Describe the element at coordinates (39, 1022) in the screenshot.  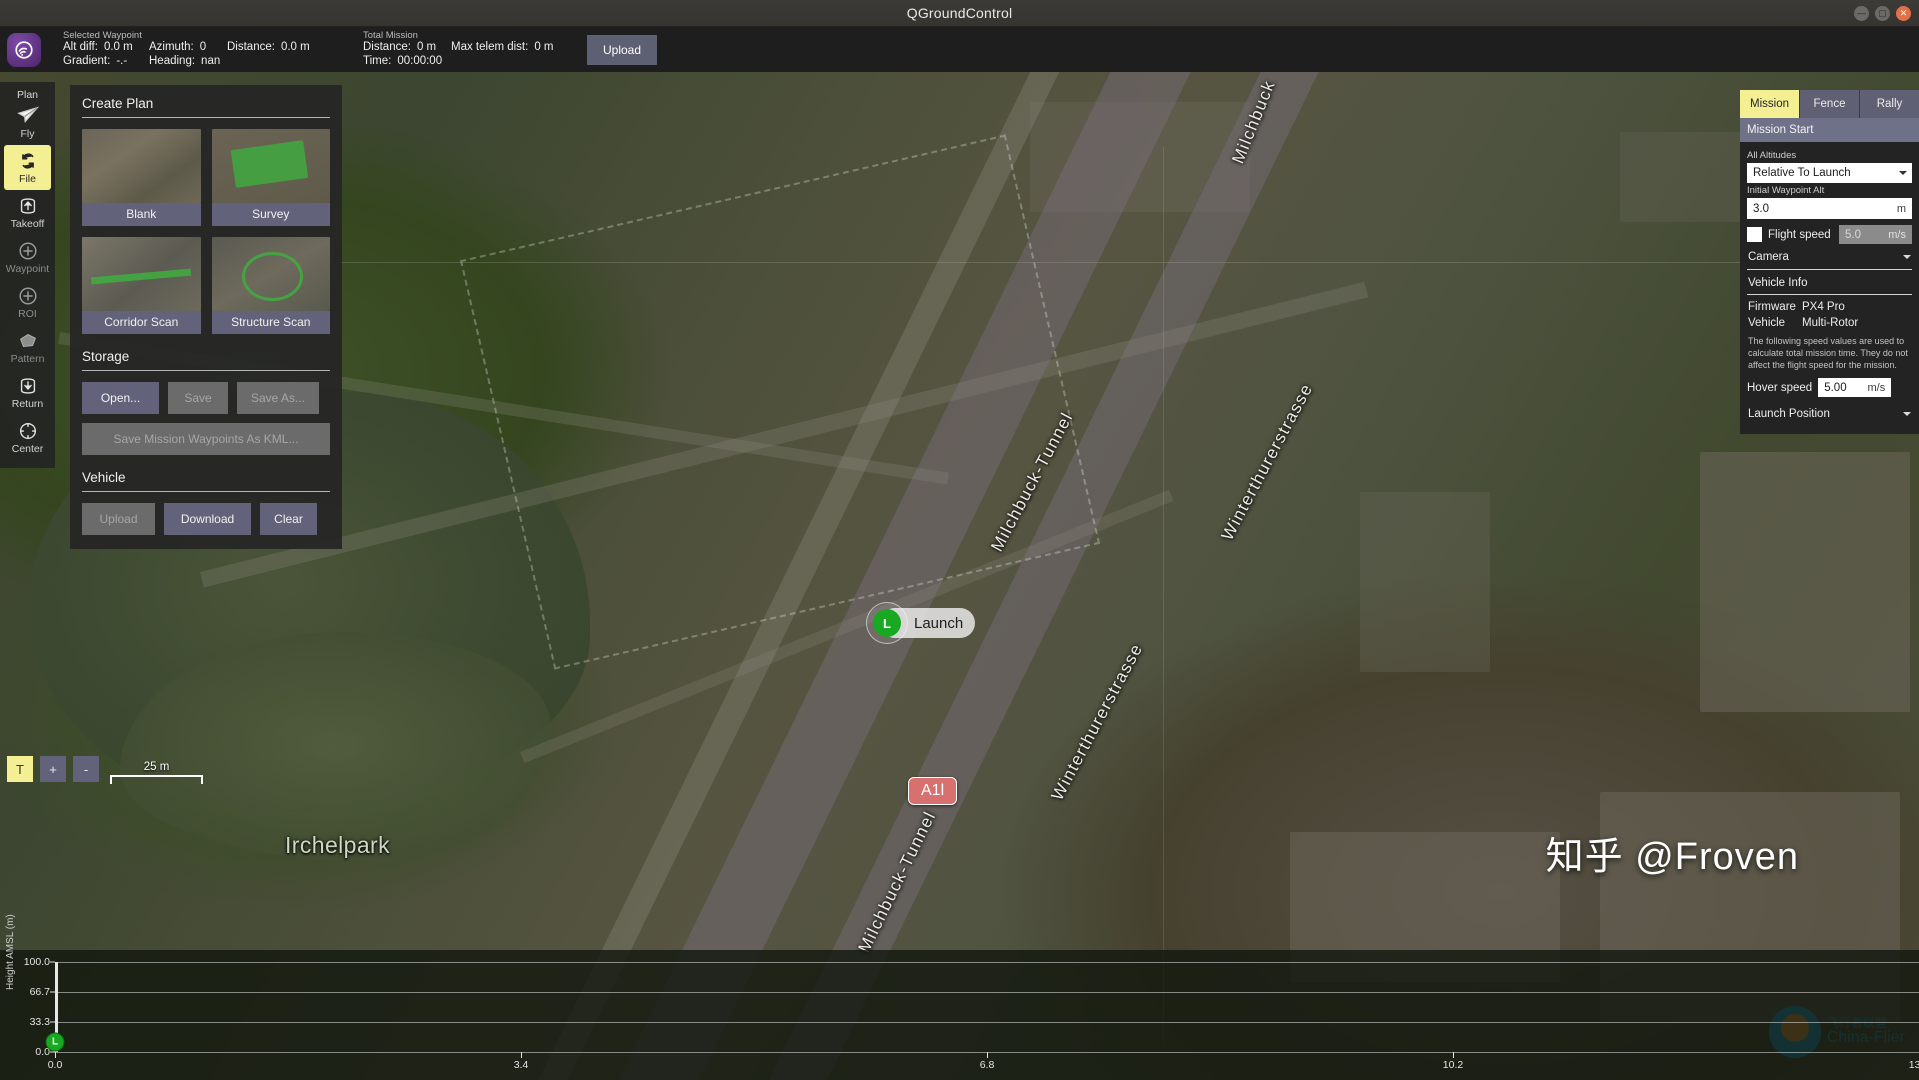
I see `chart-y-tick-label: 33.3` at that location.